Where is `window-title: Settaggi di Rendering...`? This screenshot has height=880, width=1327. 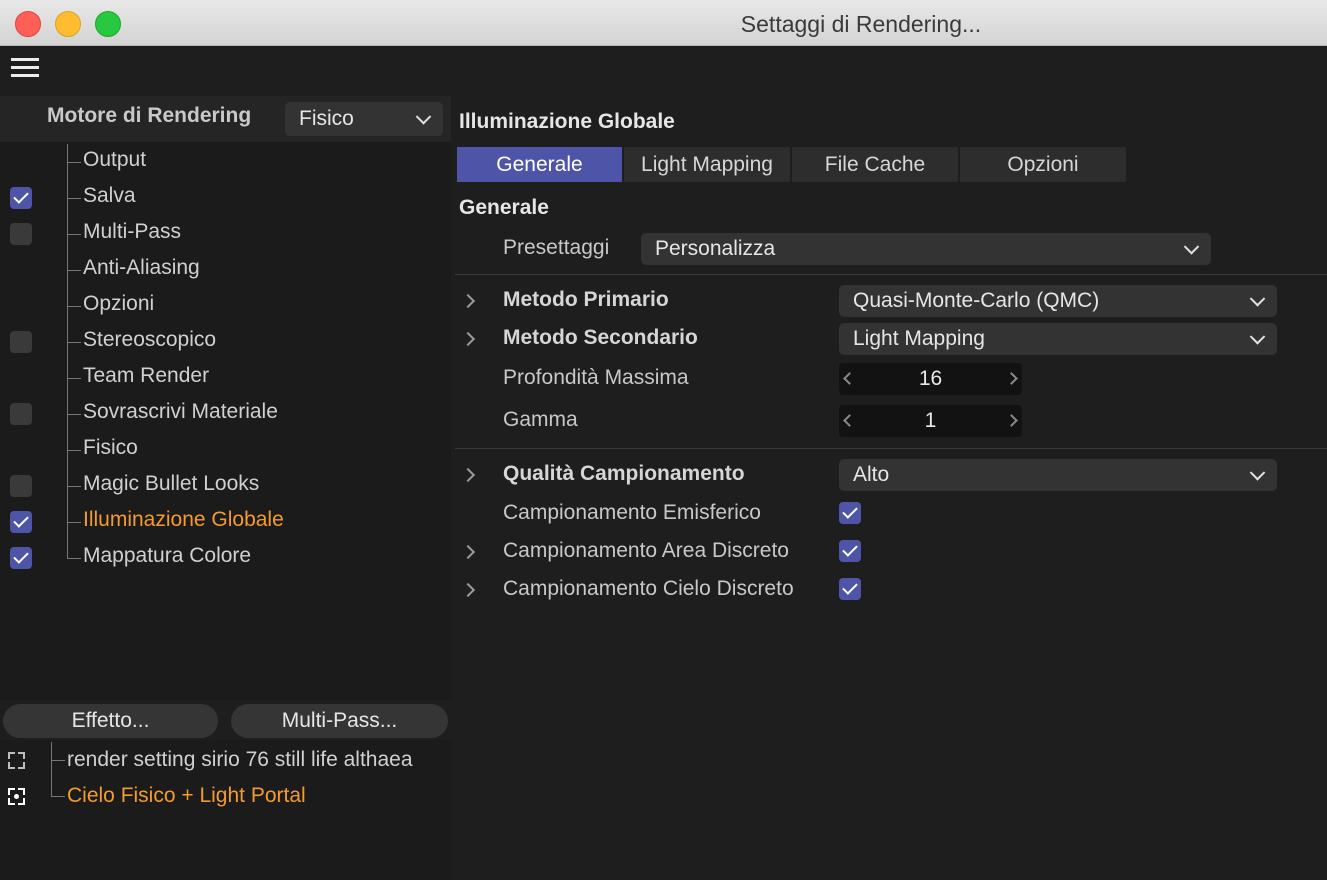
window-title: Settaggi di Rendering... is located at coordinates (861, 24).